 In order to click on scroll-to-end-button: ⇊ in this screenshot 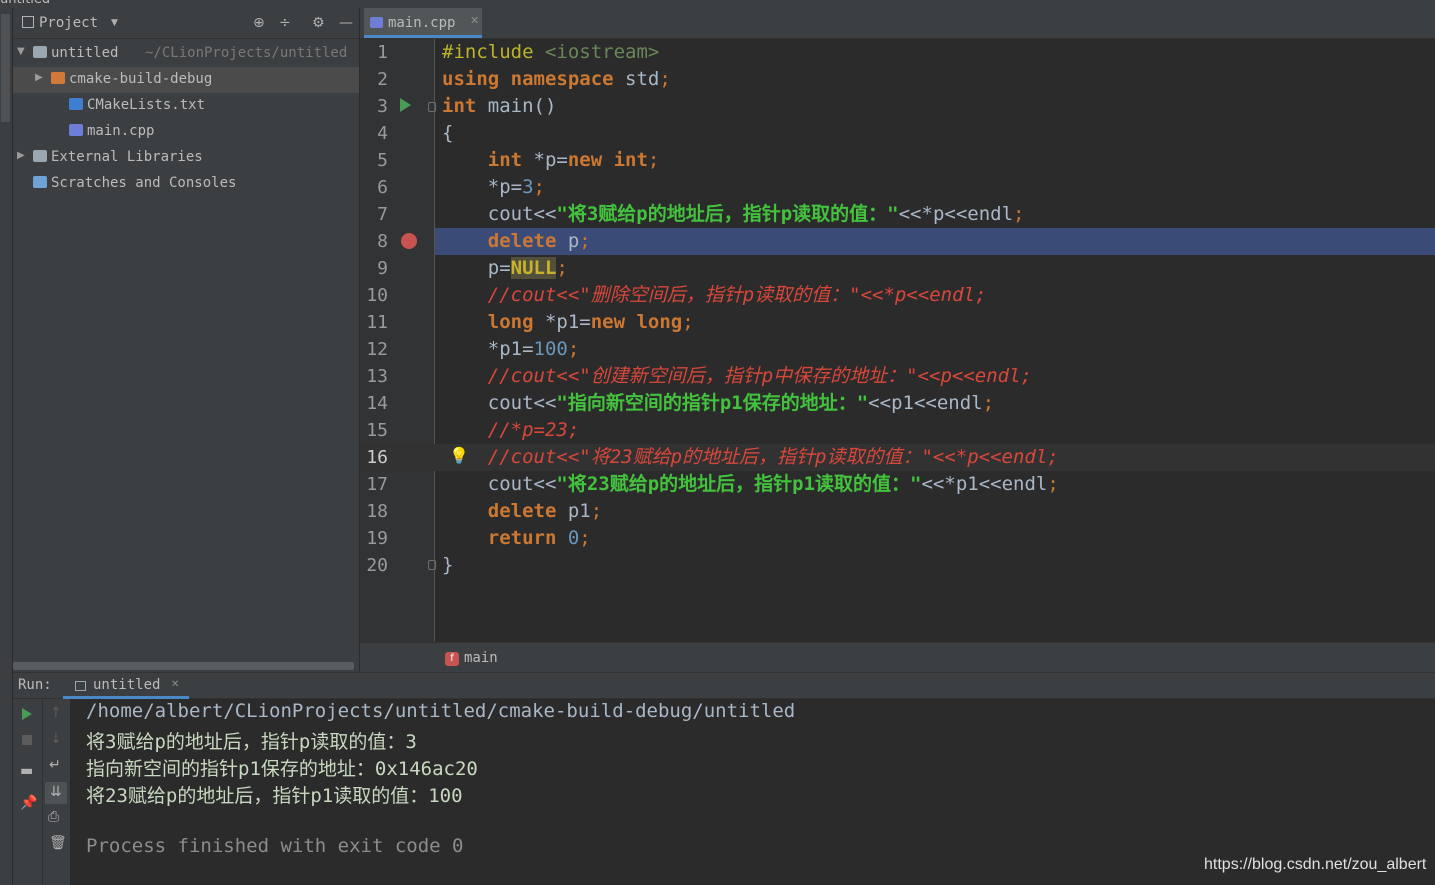, I will do `click(56, 793)`.